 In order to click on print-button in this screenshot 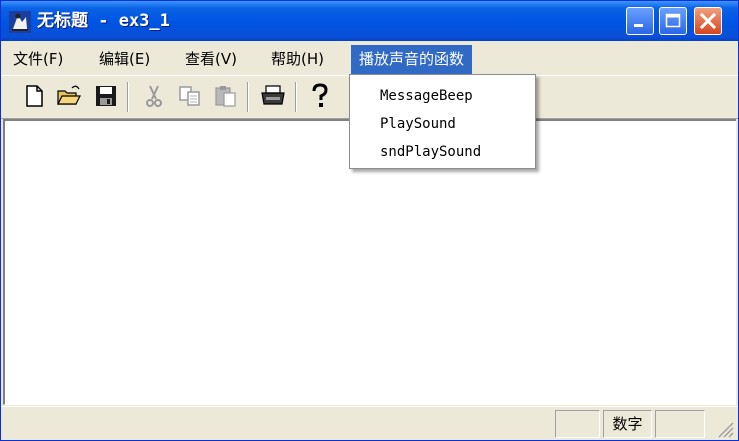, I will do `click(273, 96)`.